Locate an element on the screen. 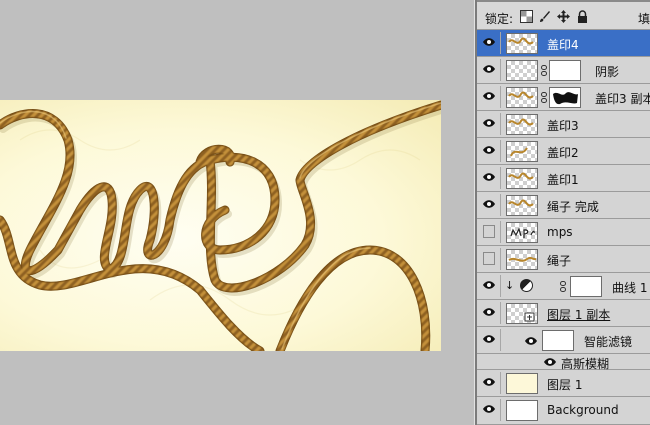 Image resolution: width=650 pixels, height=425 pixels. layer-name: 绳子 完成 is located at coordinates (573, 207).